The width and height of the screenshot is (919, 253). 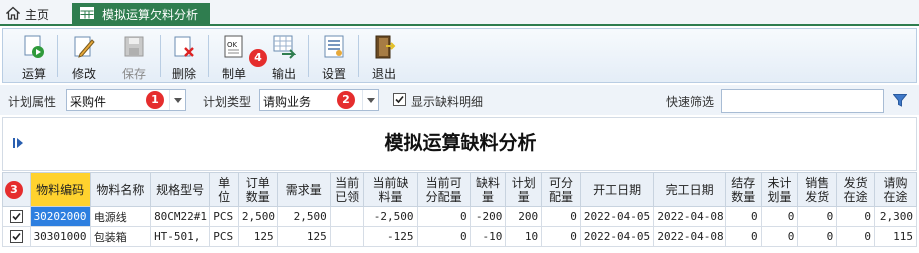 What do you see at coordinates (14, 190) in the screenshot?
I see `callout-badge-3: 3` at bounding box center [14, 190].